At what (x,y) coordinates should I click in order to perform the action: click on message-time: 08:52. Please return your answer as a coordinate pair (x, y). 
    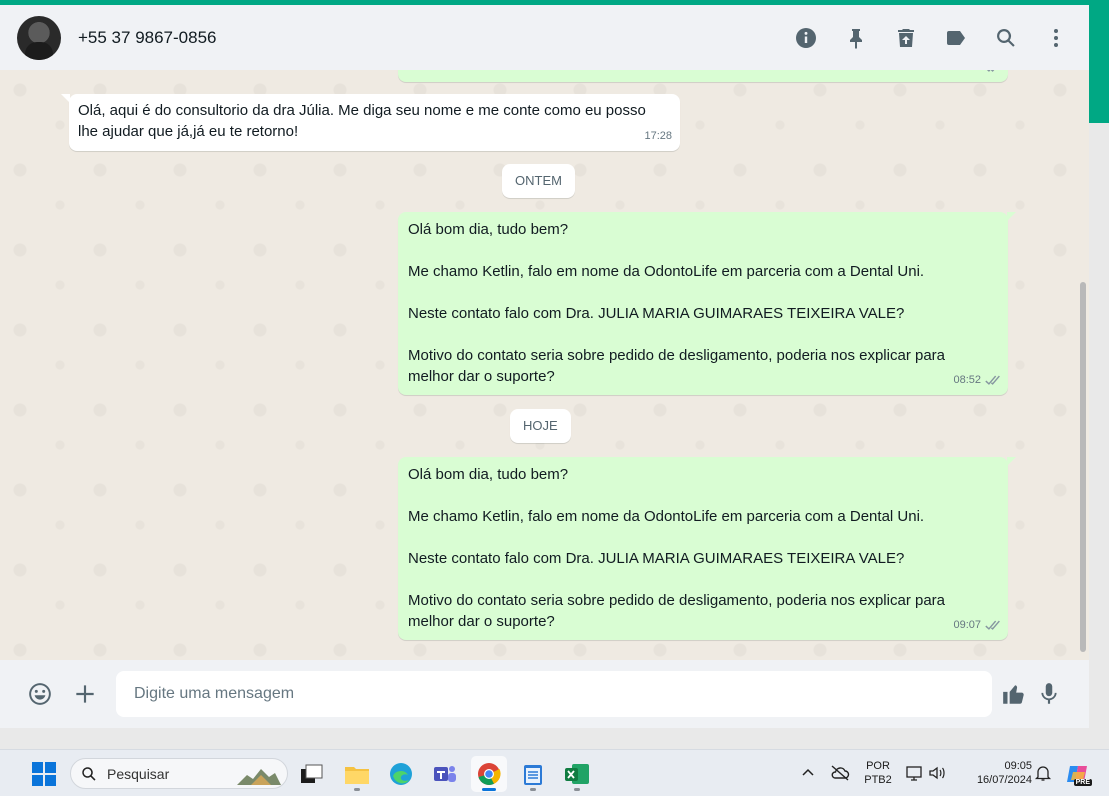
    Looking at the image, I should click on (967, 380).